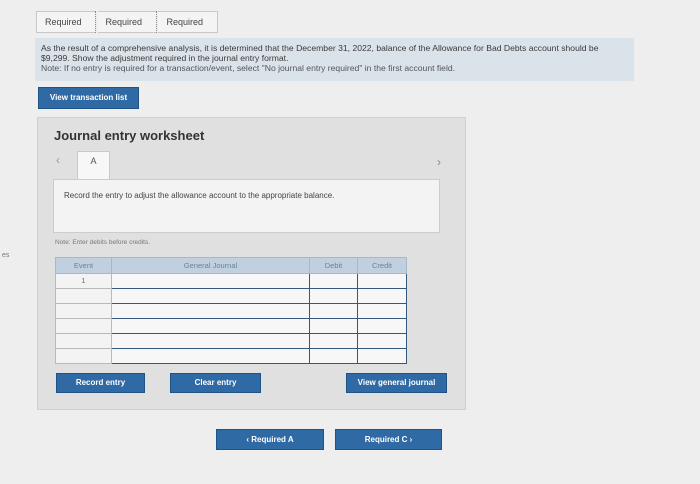 This screenshot has width=700, height=484. I want to click on requirement-tabs: Required A Required B Required C, so click(127, 29).